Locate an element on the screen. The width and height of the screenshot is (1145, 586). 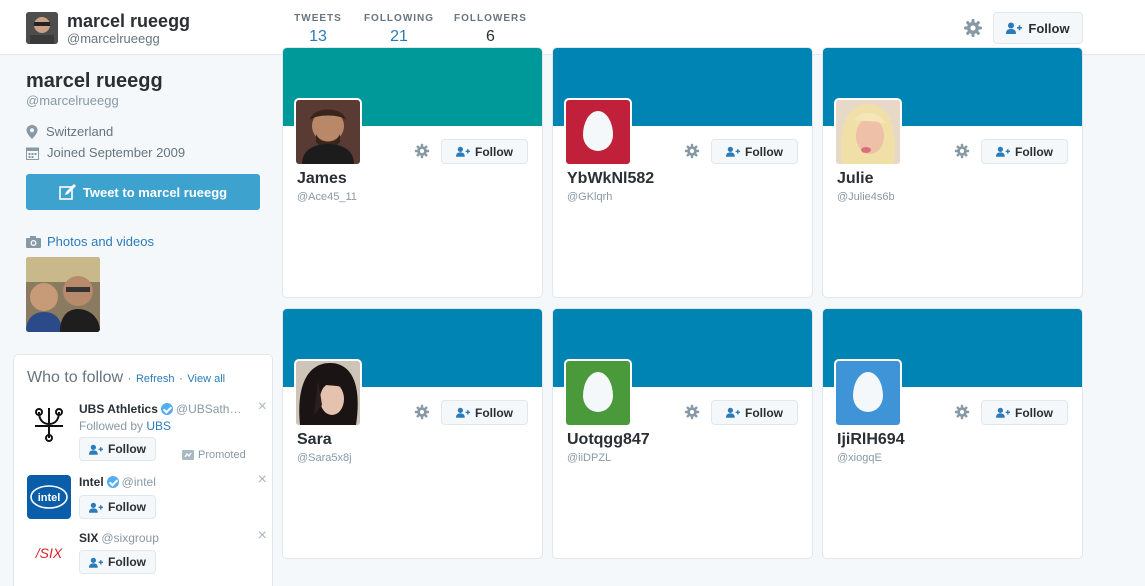
photo-thumbnail is located at coordinates (63, 294).